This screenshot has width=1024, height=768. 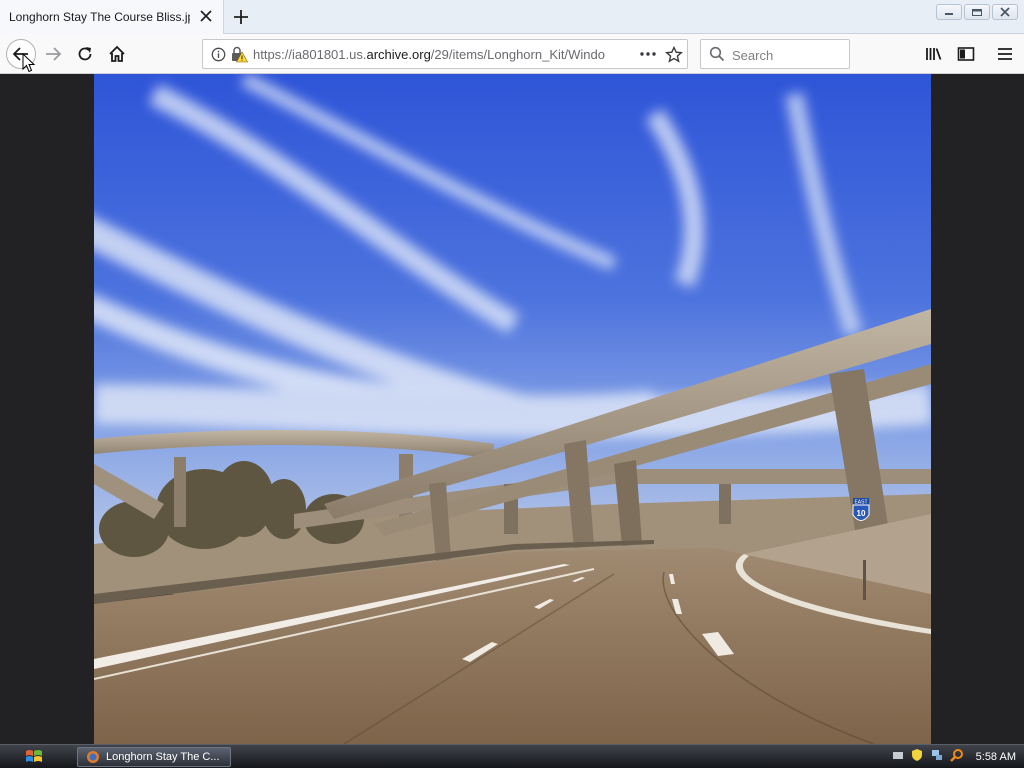 What do you see at coordinates (1005, 54) in the screenshot?
I see `menu-icon` at bounding box center [1005, 54].